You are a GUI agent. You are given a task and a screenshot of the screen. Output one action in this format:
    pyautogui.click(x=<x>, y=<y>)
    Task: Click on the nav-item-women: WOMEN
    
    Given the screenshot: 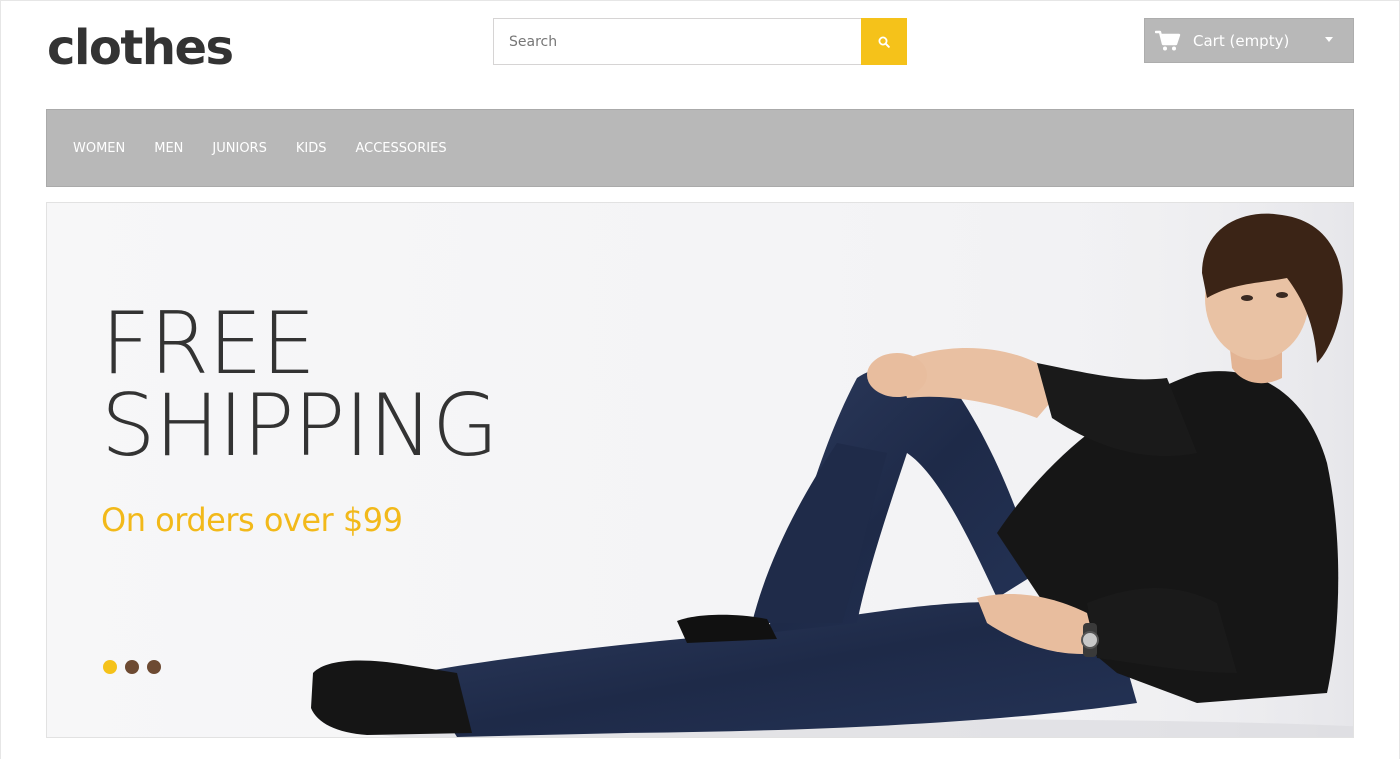 What is the action you would take?
    pyautogui.click(x=99, y=148)
    